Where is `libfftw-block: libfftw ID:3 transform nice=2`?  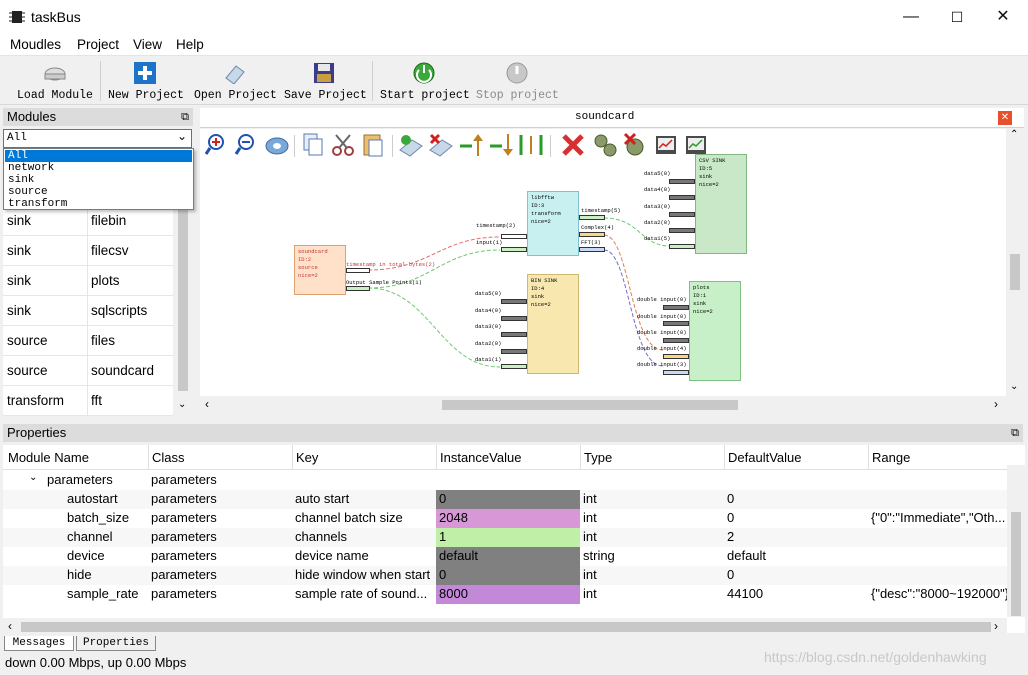 libfftw-block: libfftw ID:3 transform nice=2 is located at coordinates (553, 223).